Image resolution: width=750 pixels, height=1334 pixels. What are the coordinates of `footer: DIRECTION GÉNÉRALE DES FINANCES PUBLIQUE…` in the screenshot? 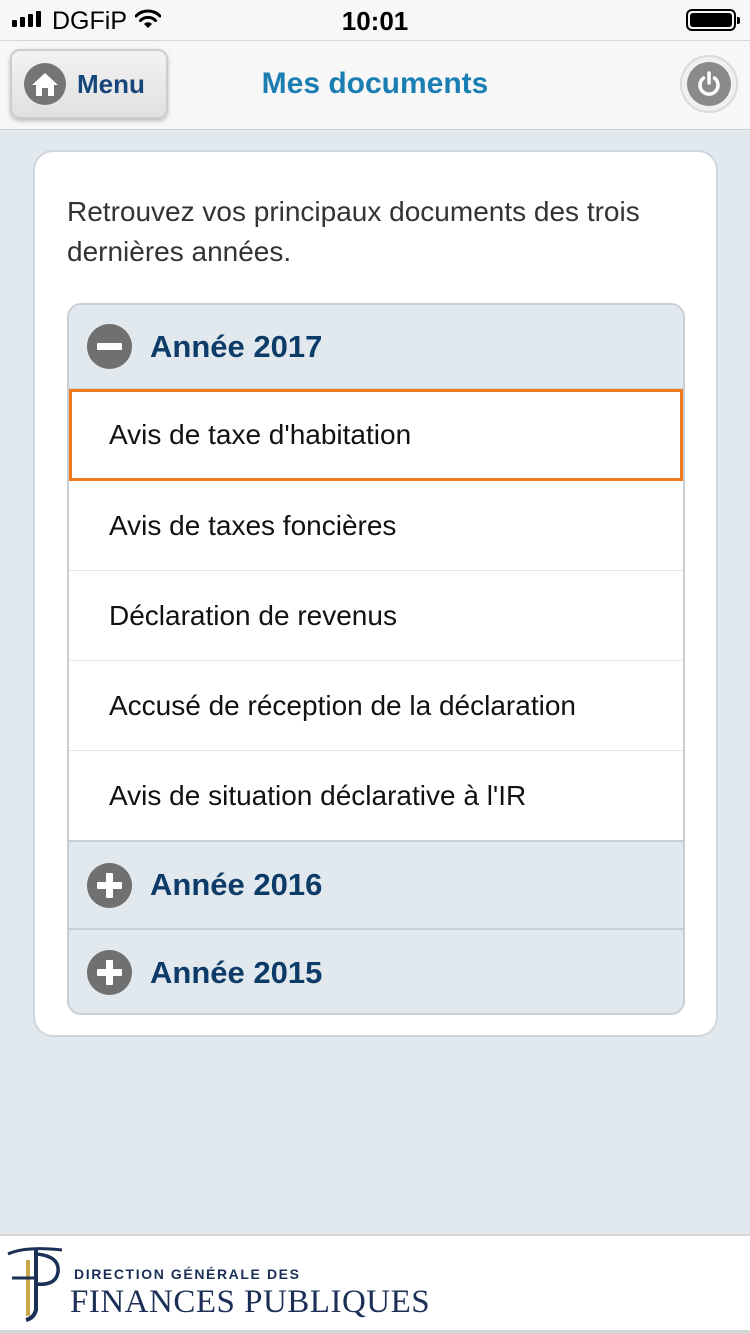 It's located at (375, 1284).